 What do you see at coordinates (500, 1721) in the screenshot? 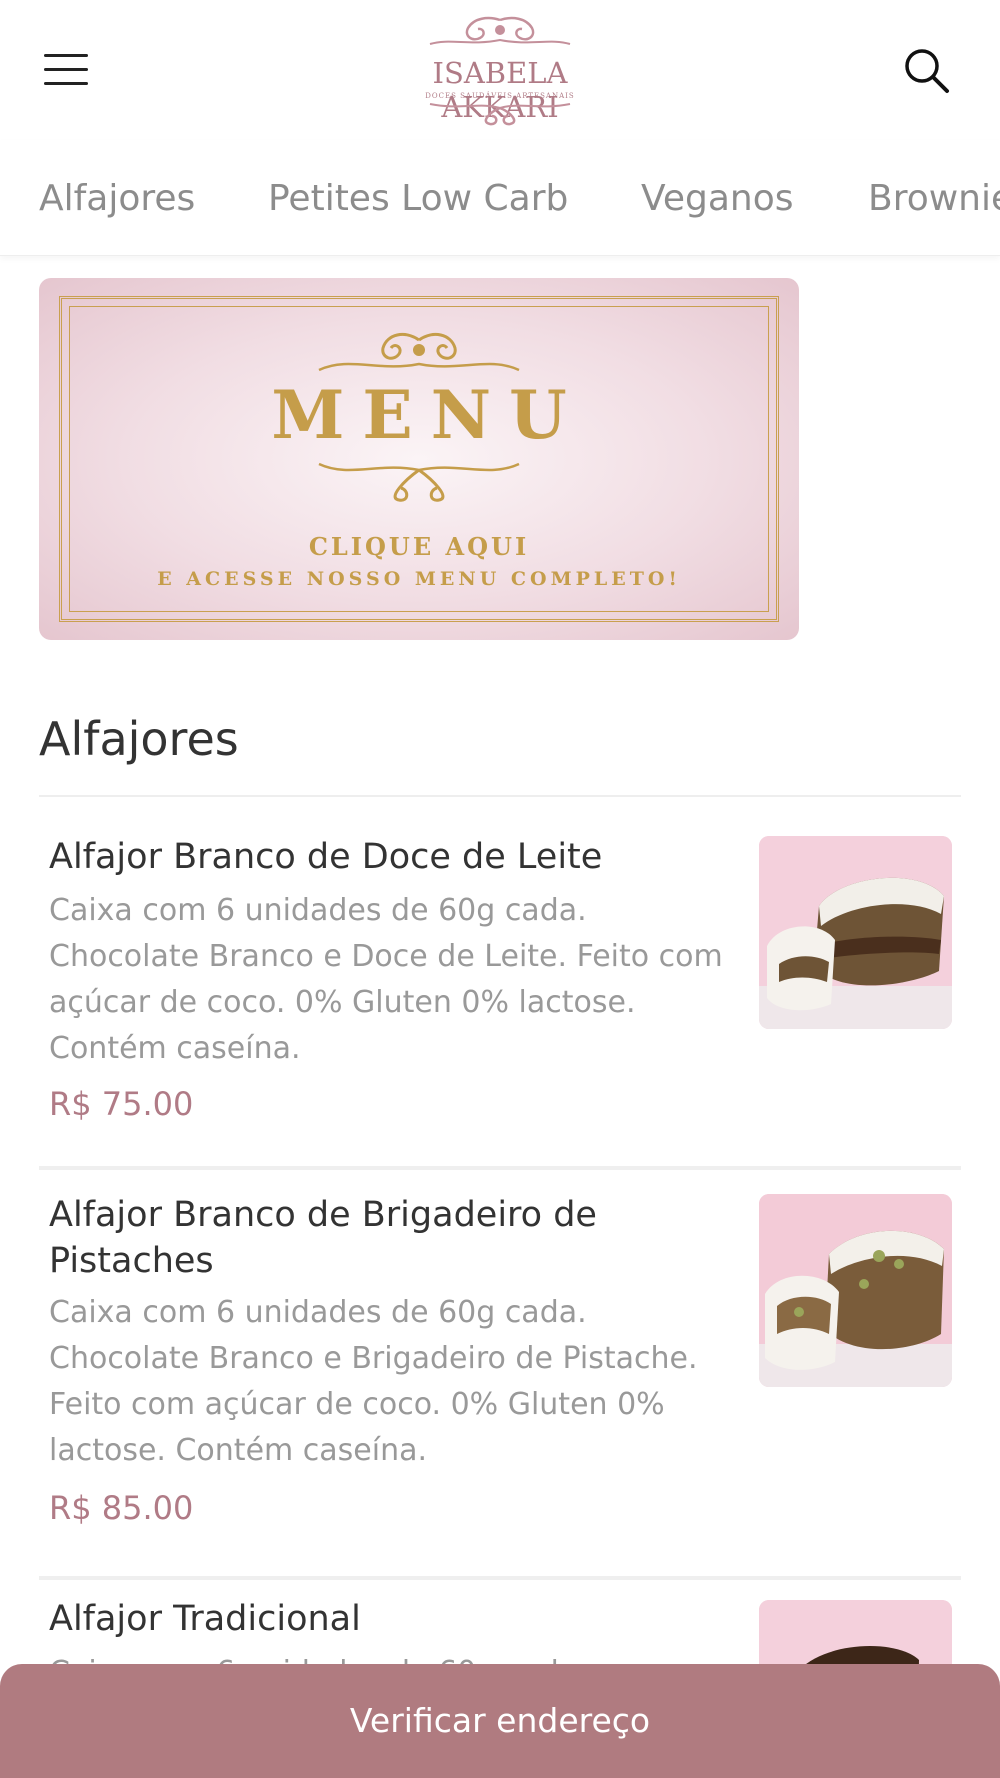
I see `check-address-button: Verificar endereço` at bounding box center [500, 1721].